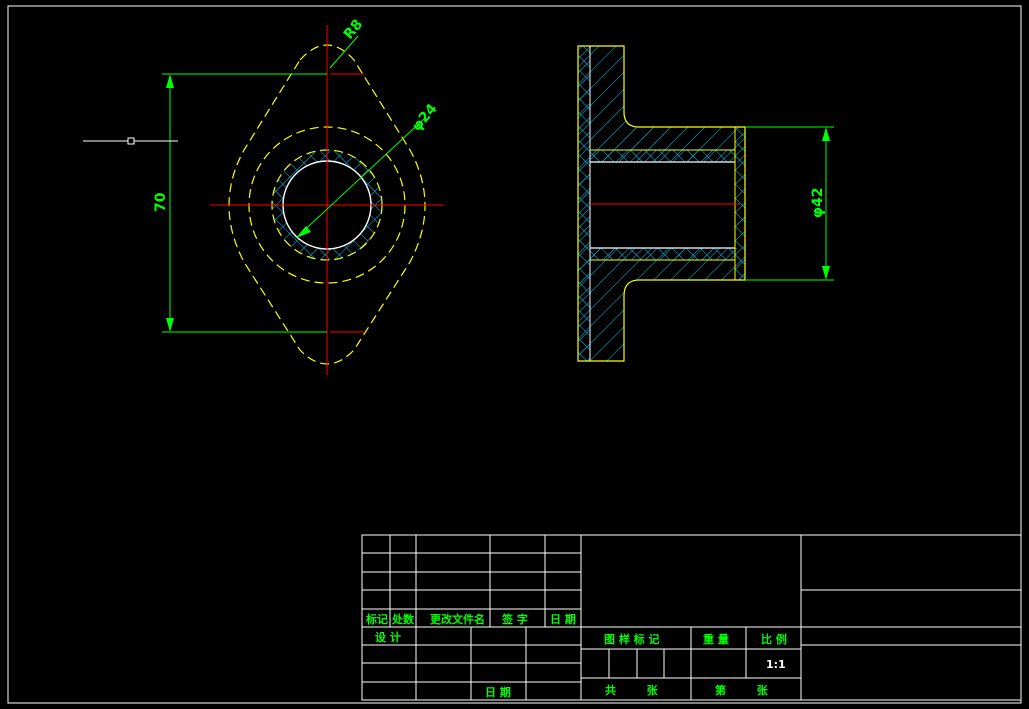 The image size is (1029, 709). I want to click on drawing-mark-label: 图 样 标 记, so click(632, 639).